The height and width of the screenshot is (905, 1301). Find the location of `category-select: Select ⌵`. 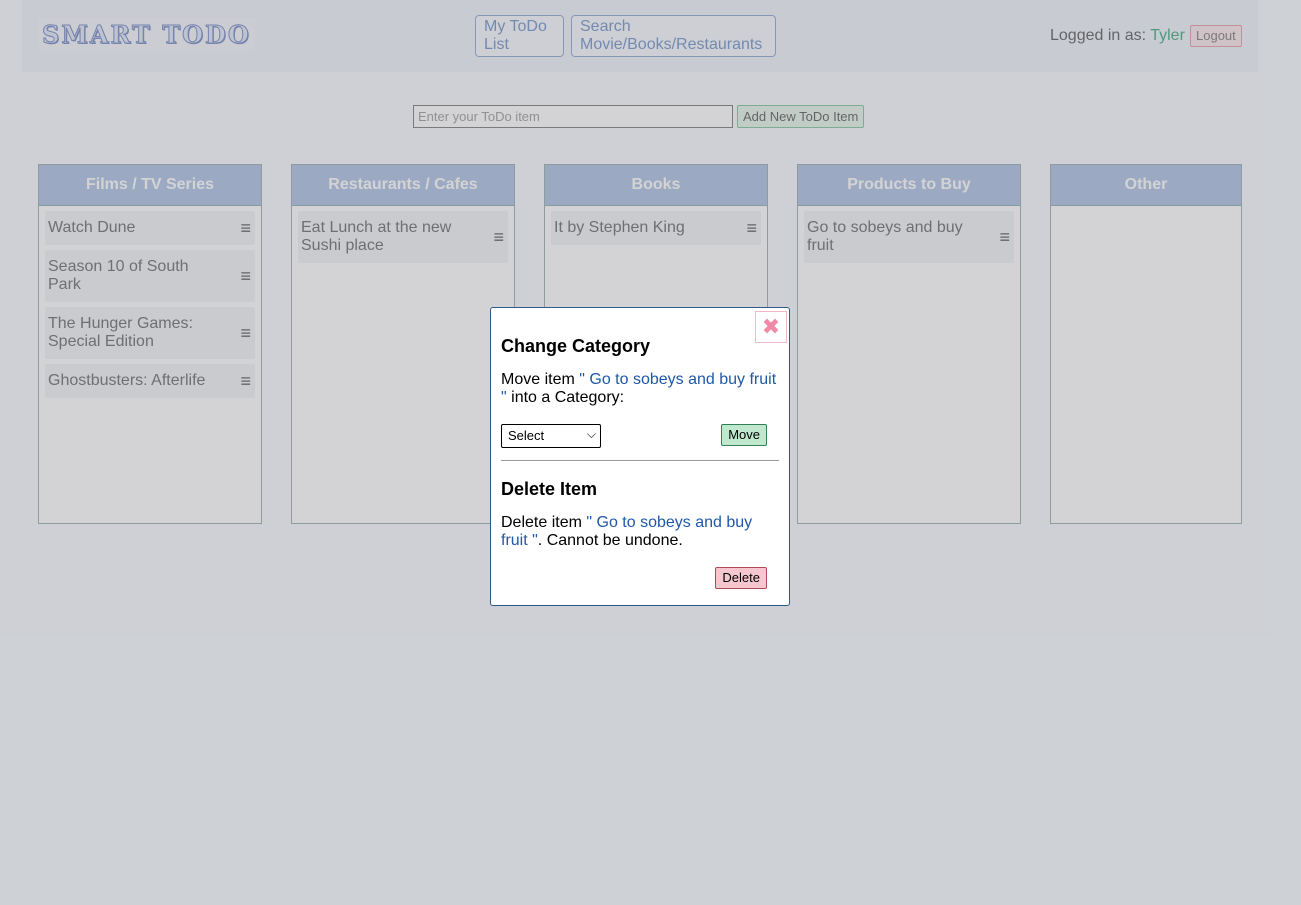

category-select: Select ⌵ is located at coordinates (551, 436).